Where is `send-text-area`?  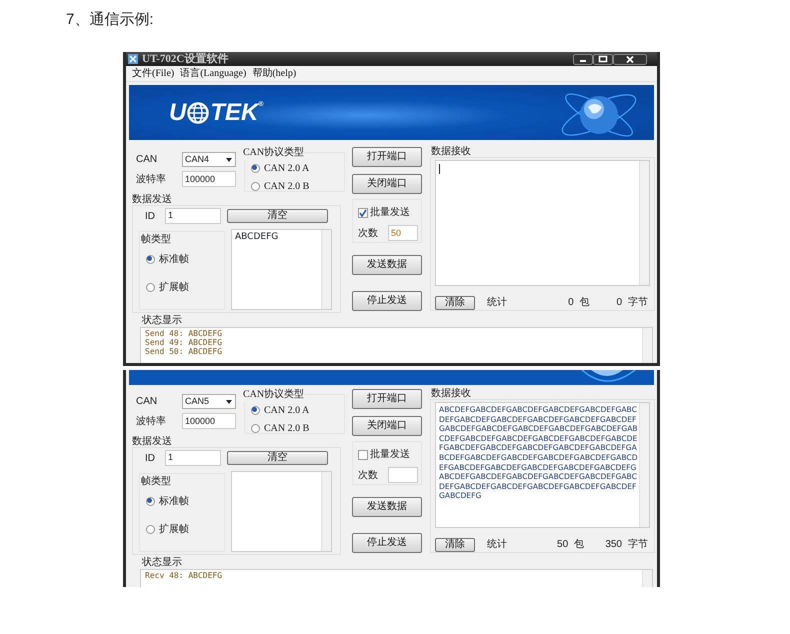 send-text-area is located at coordinates (281, 511).